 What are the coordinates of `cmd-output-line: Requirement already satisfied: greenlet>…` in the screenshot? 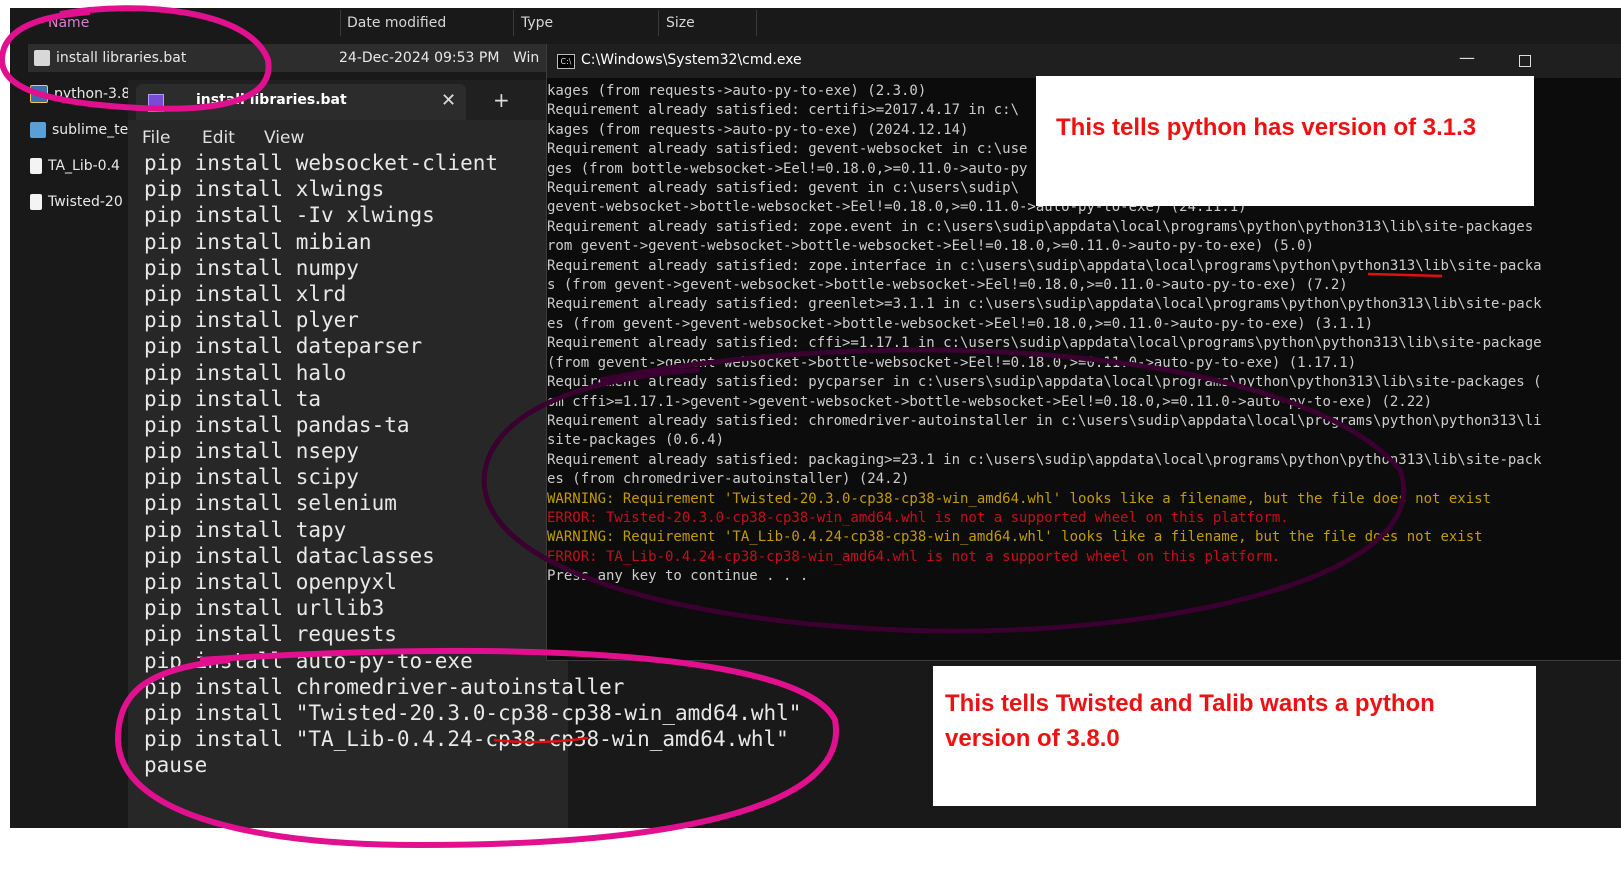 It's located at (1044, 304).